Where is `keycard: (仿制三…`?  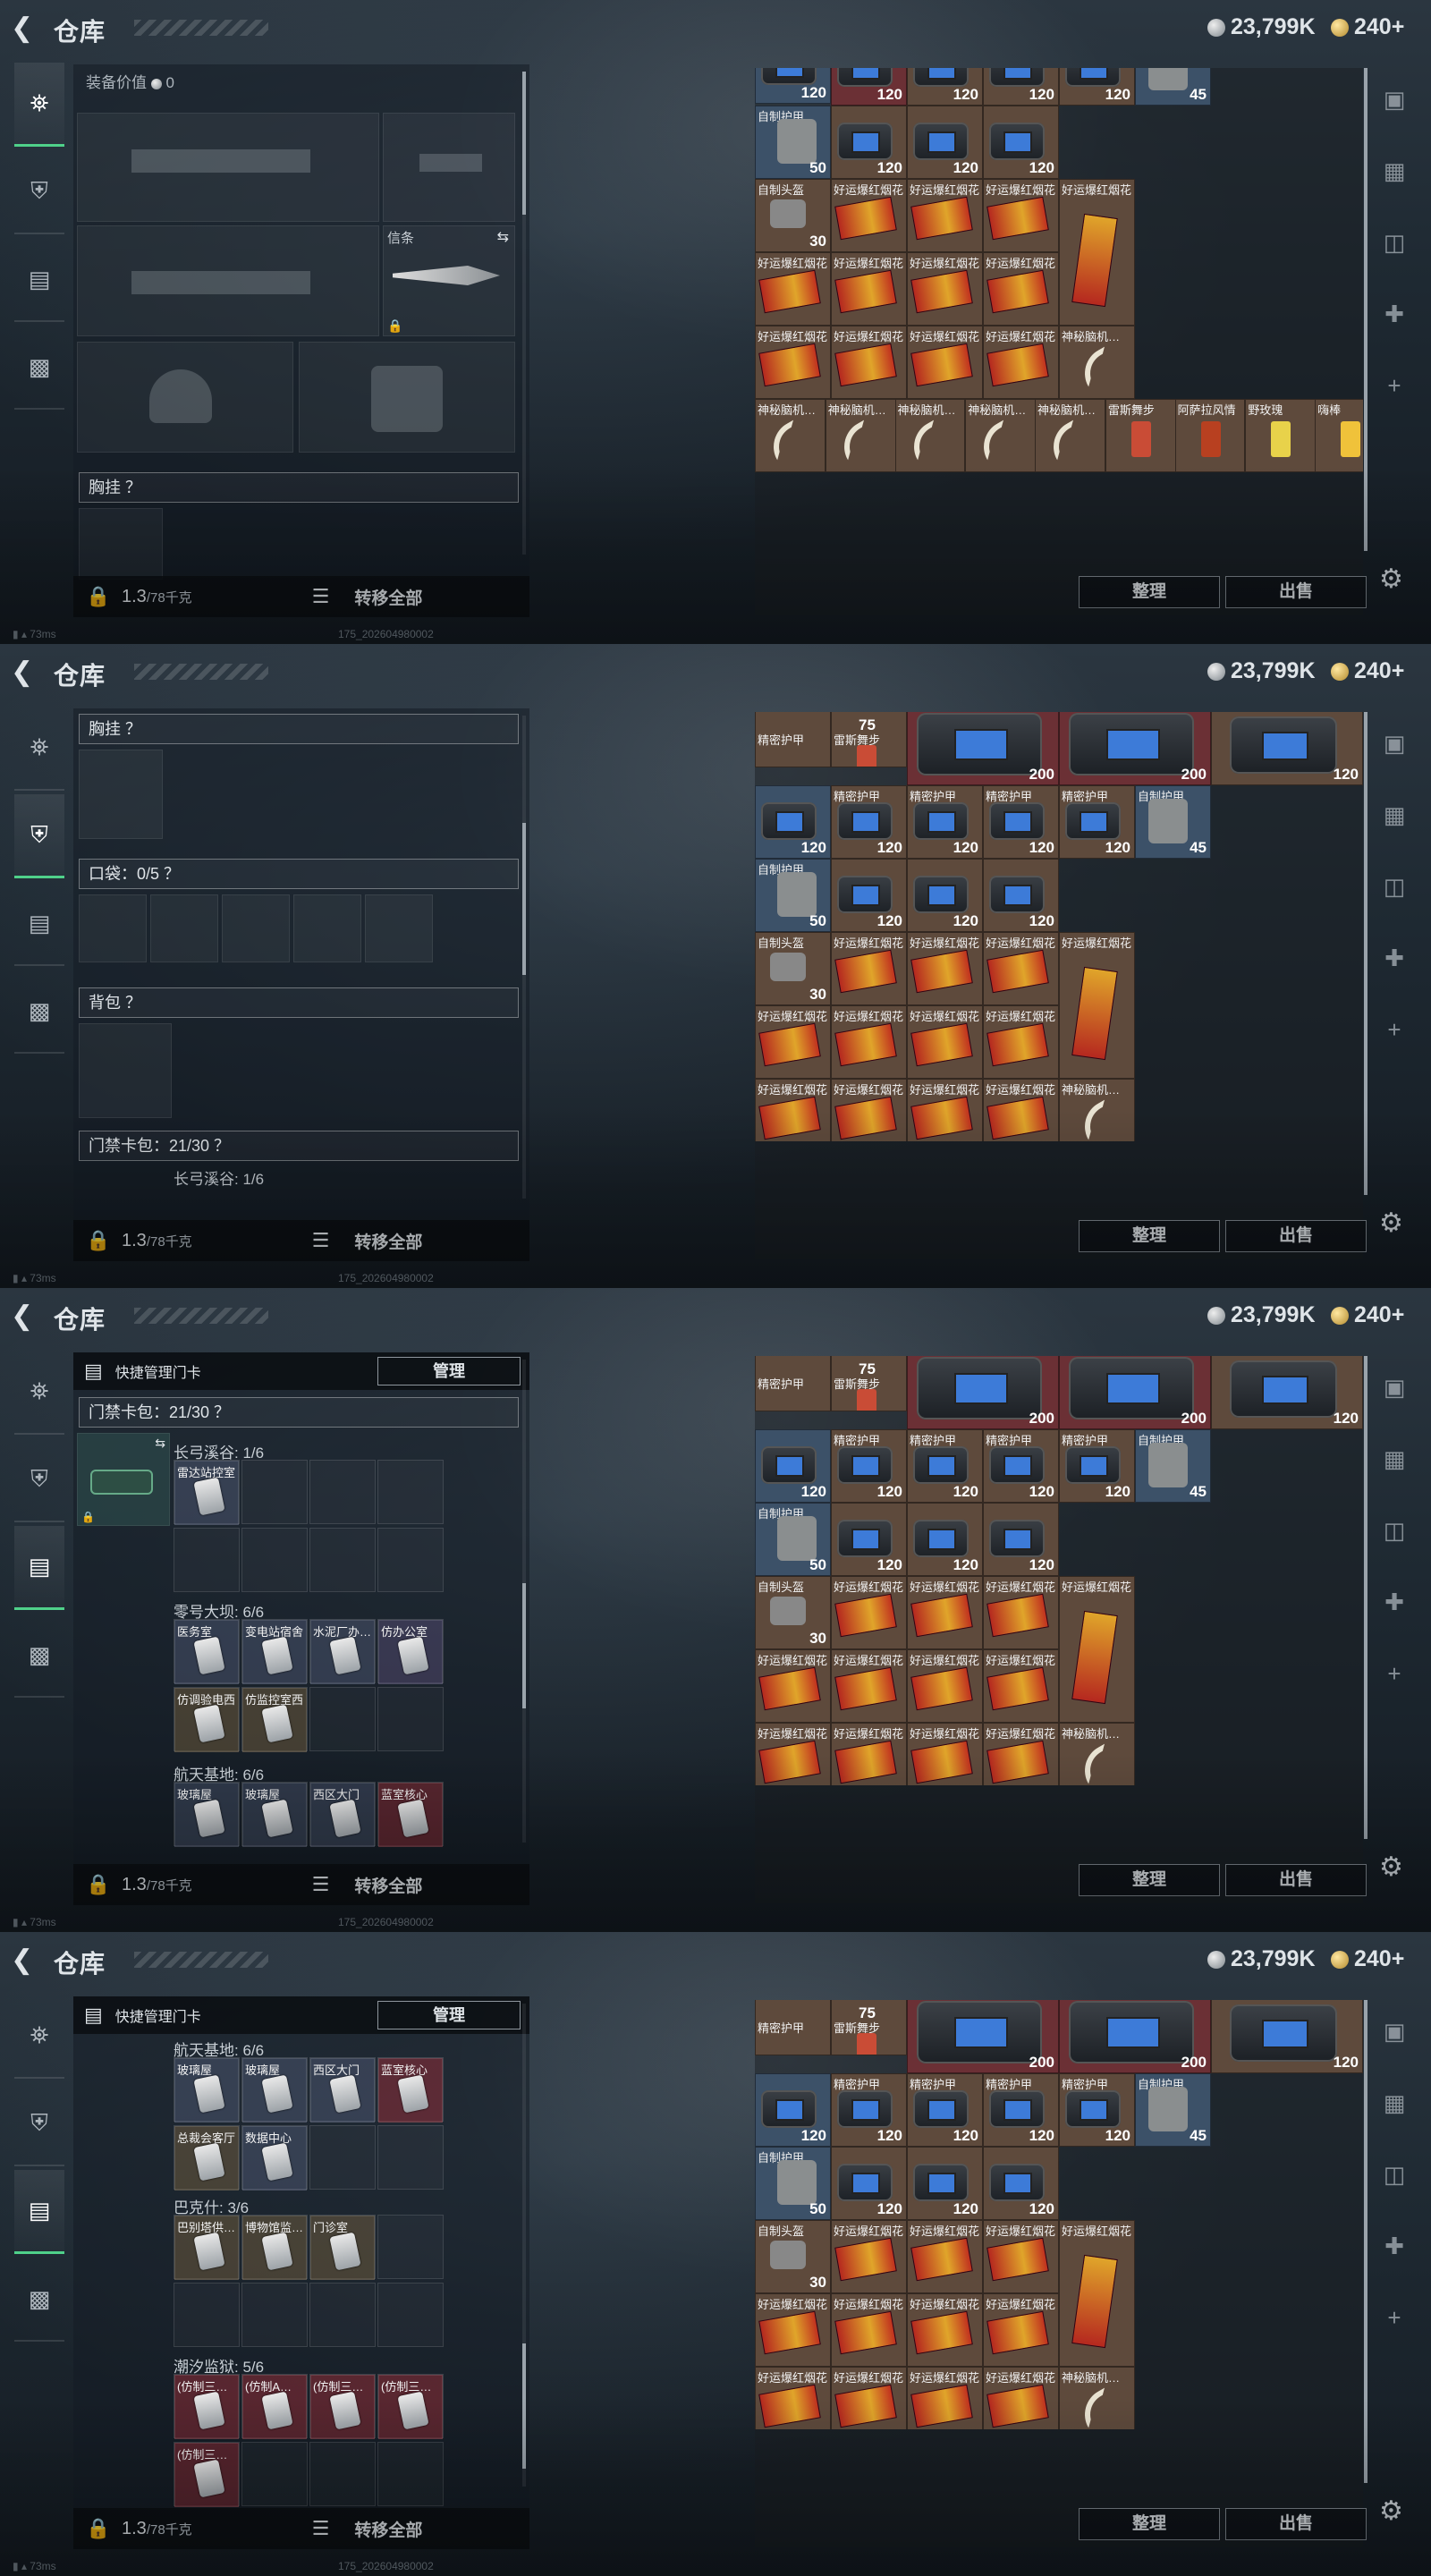 keycard: (仿制三… is located at coordinates (342, 2407).